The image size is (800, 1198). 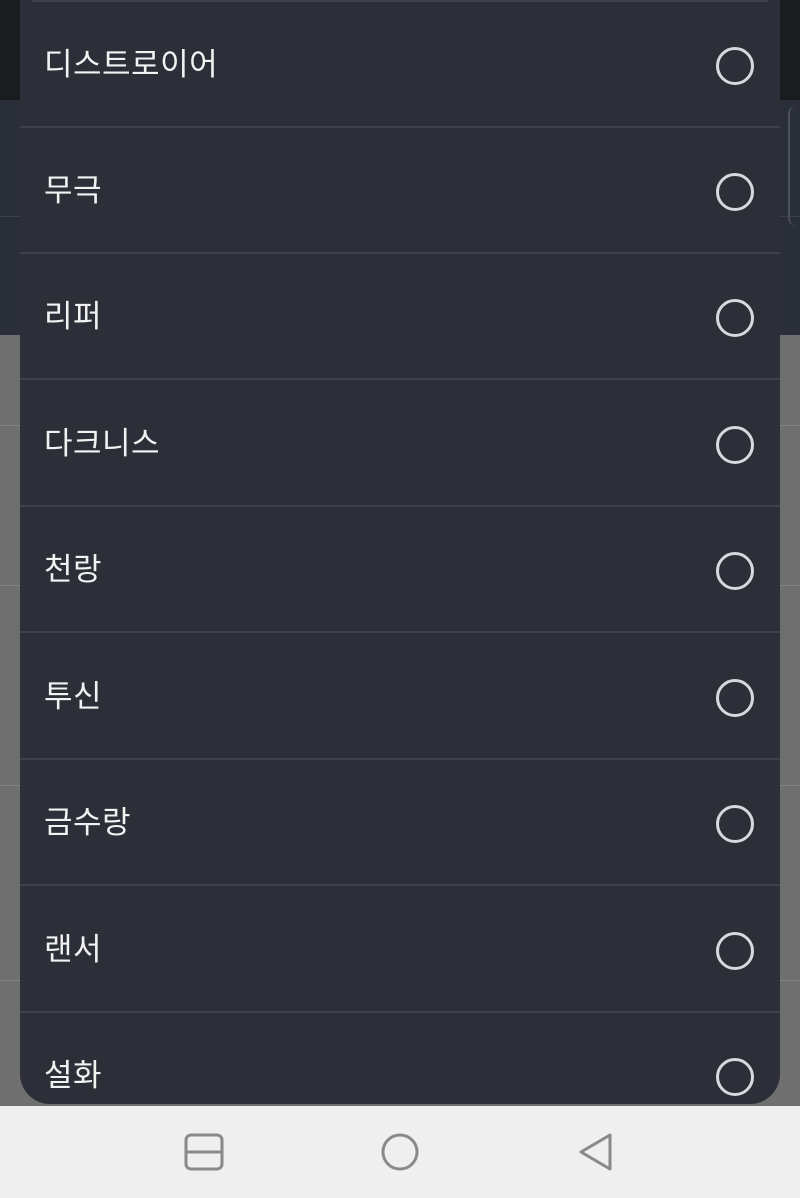 What do you see at coordinates (102, 444) in the screenshot?
I see `option-label: 다크니스` at bounding box center [102, 444].